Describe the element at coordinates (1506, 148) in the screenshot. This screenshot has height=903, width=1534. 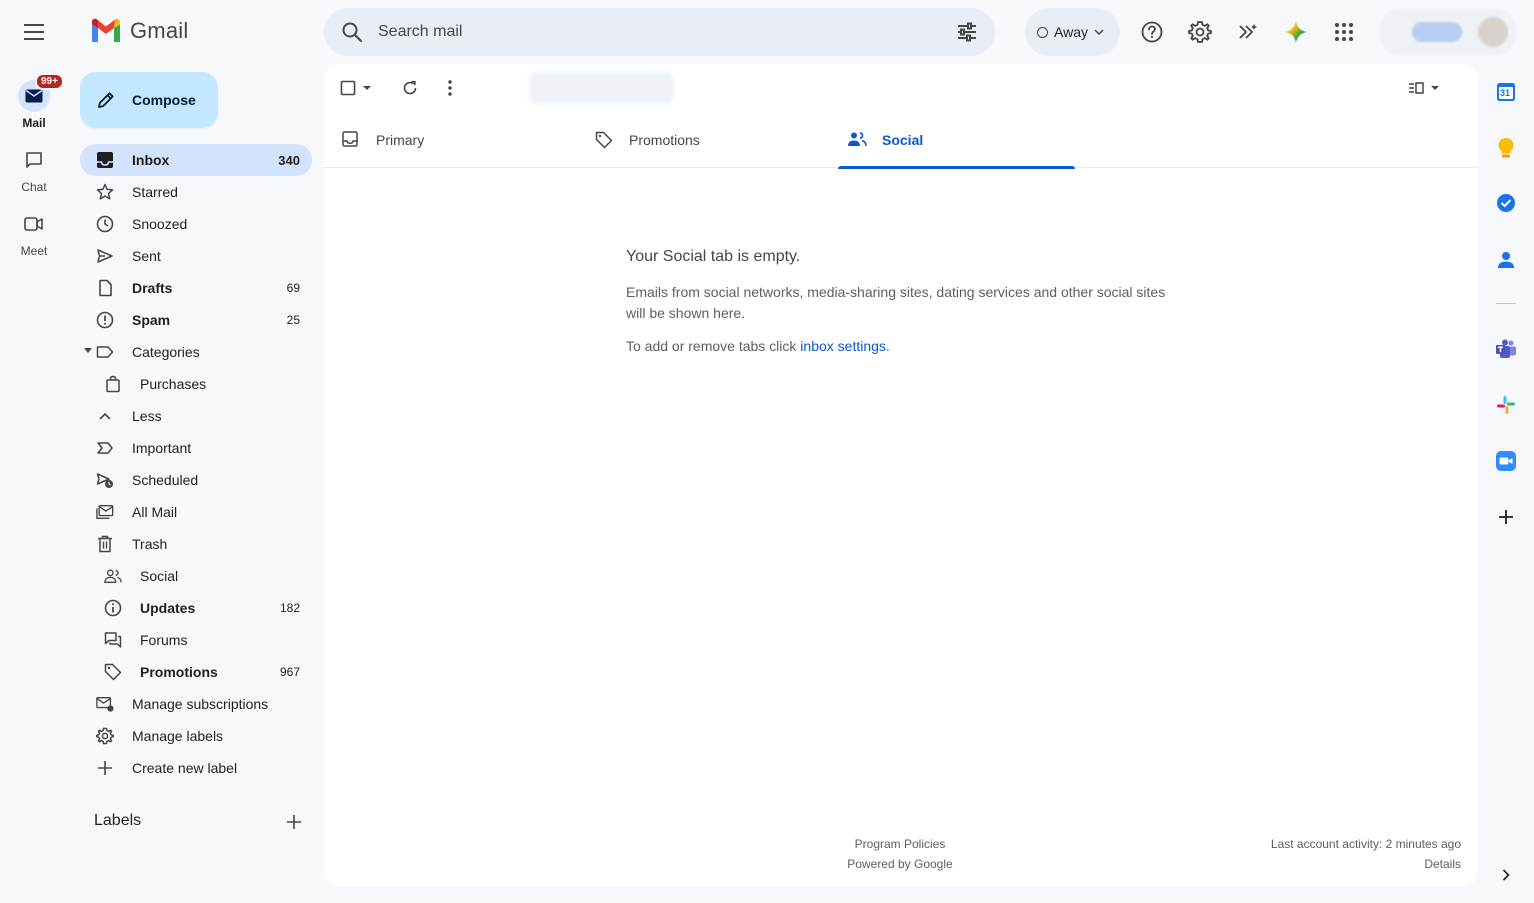
I see `keep-app-button` at that location.